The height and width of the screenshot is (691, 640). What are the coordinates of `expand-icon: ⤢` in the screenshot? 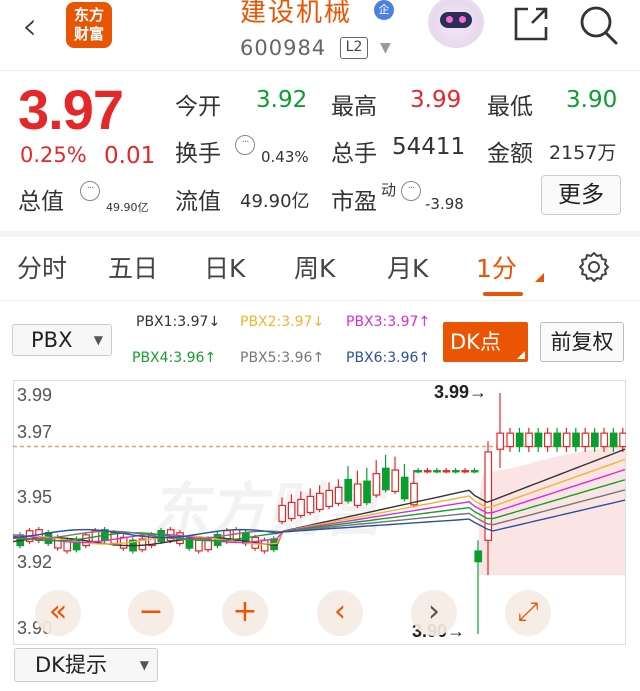 It's located at (528, 612).